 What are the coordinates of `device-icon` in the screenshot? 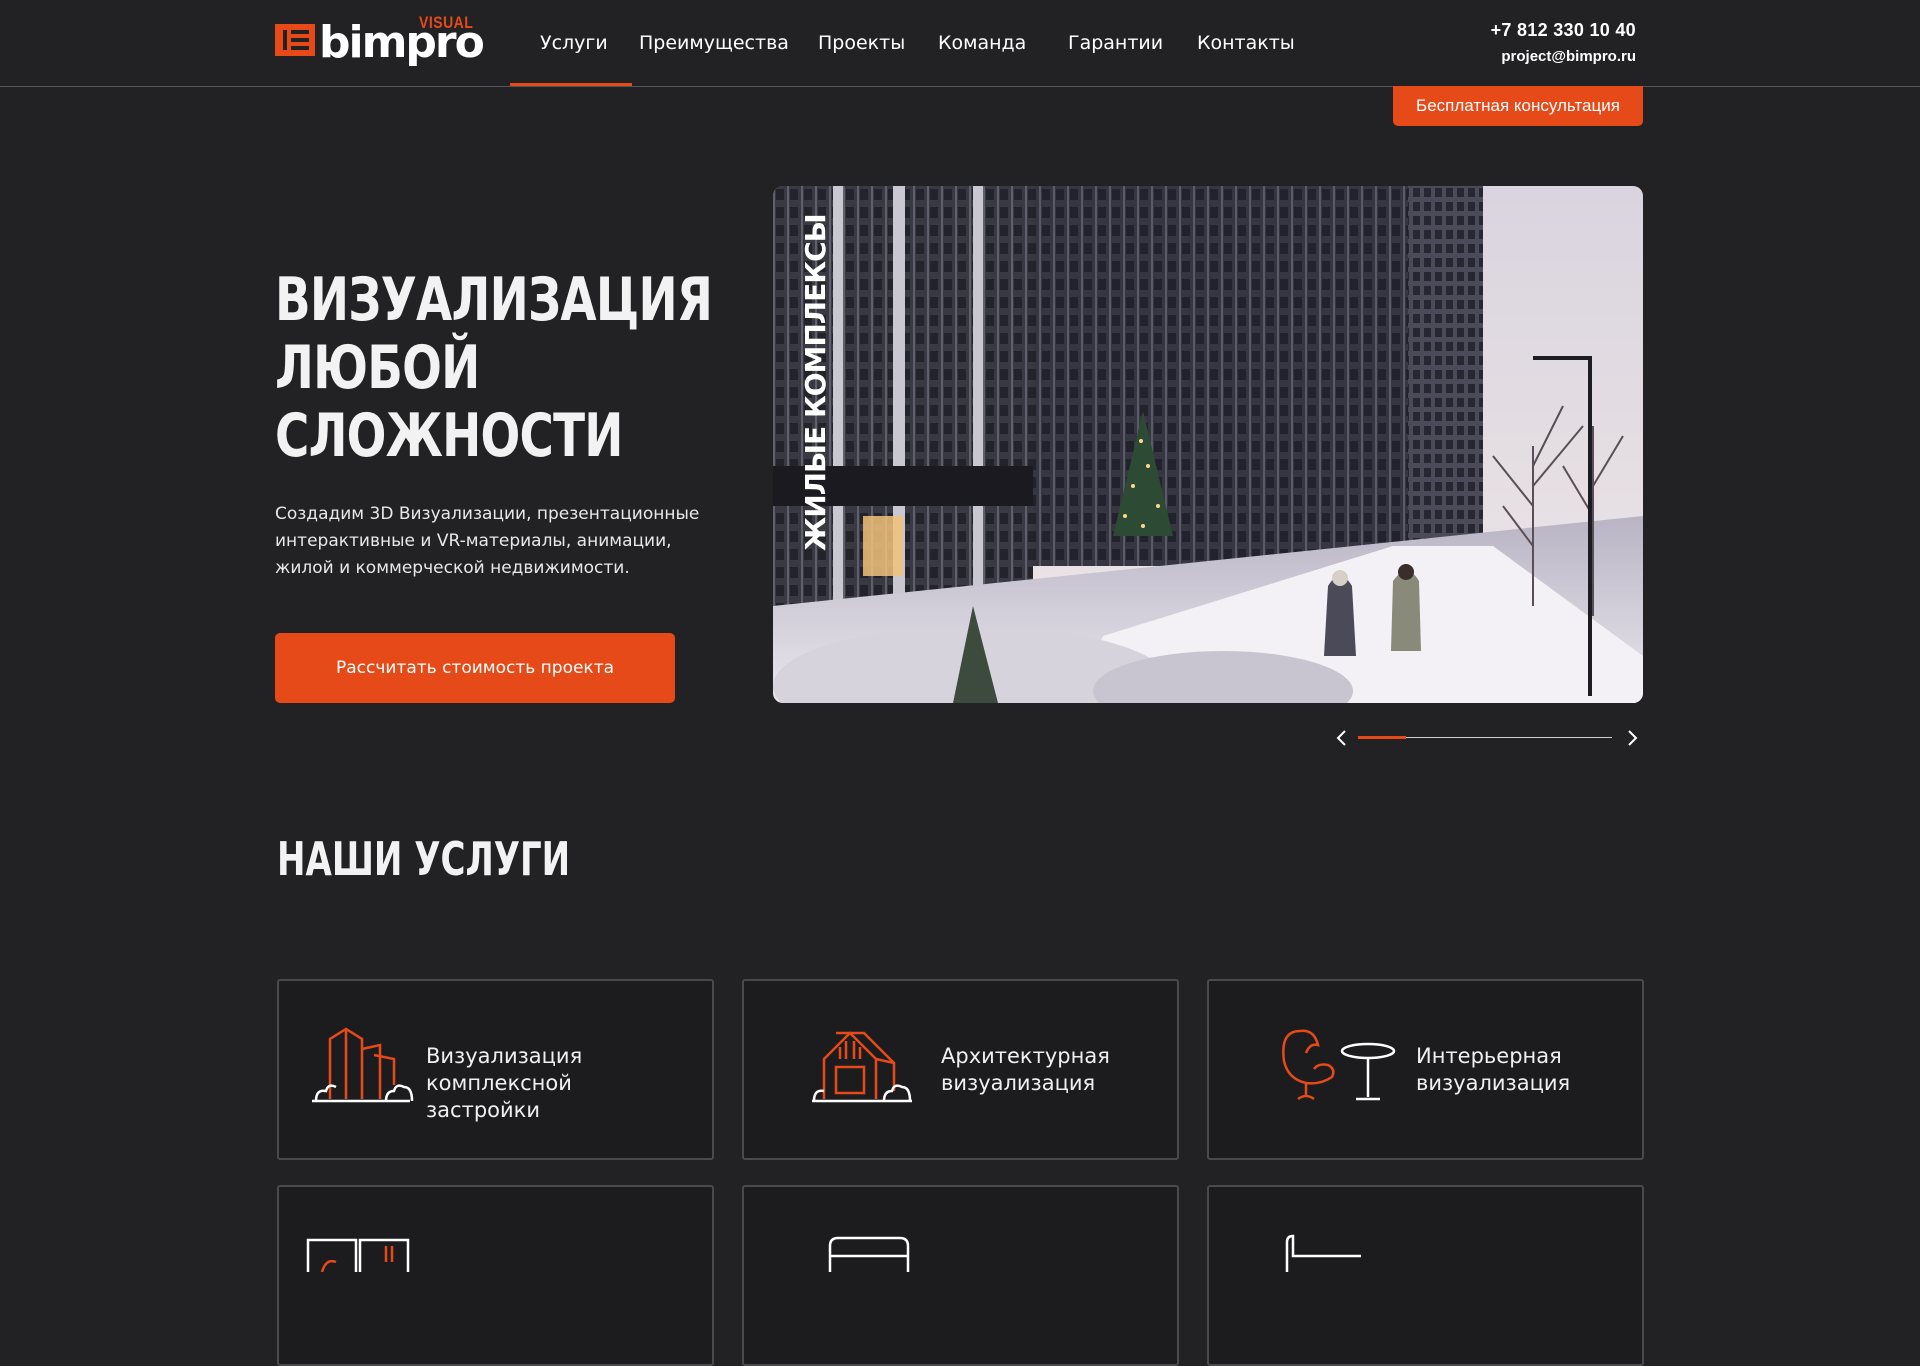 It's located at (869, 1254).